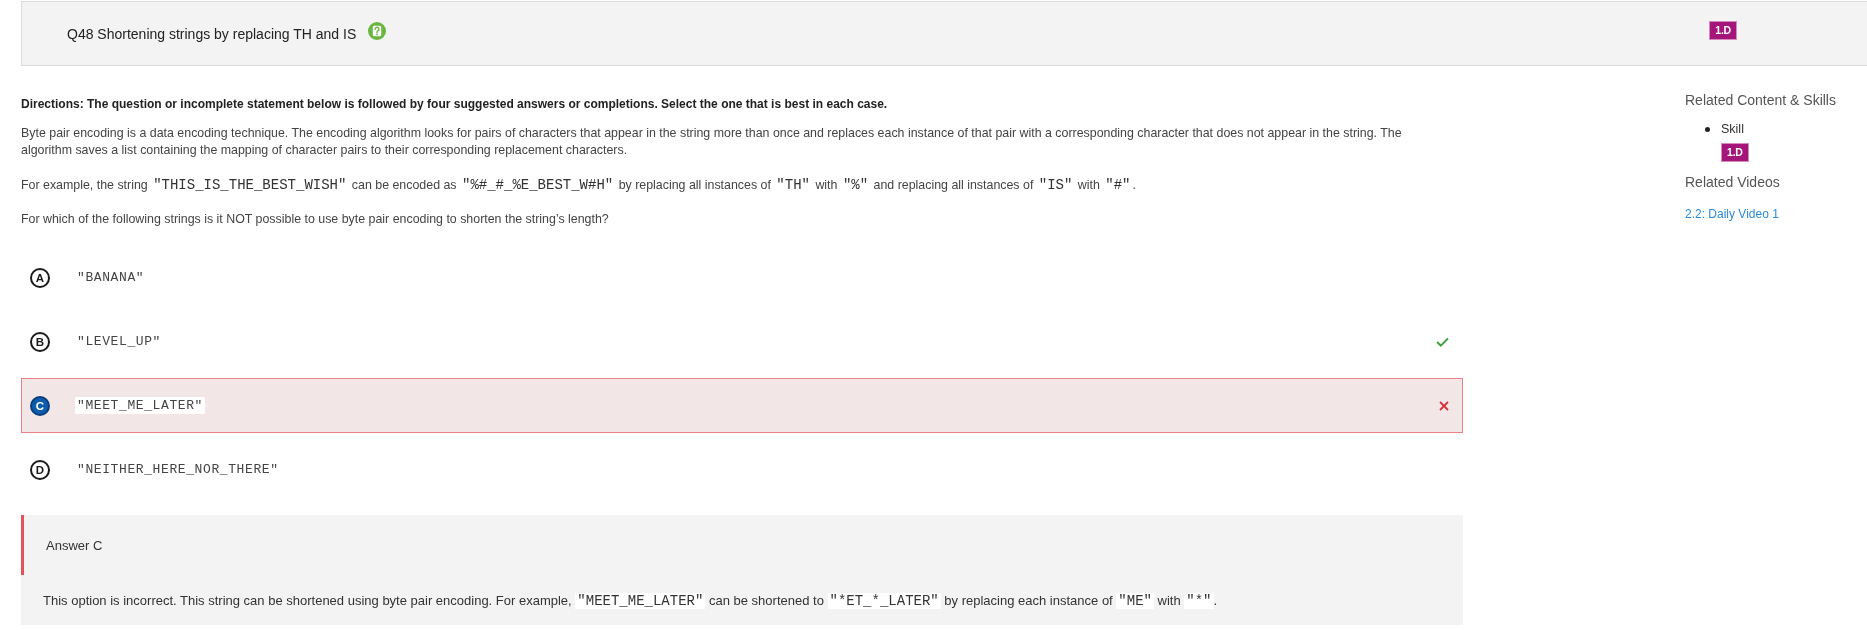 The image size is (1867, 630). I want to click on skill-label: Skill, so click(1732, 129).